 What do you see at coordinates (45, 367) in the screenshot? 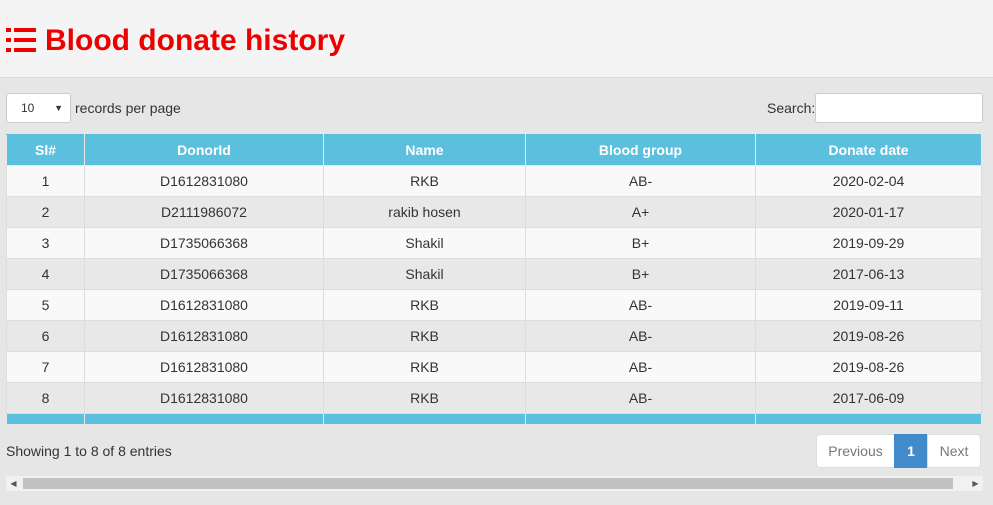
I see `cell-sl: 7` at bounding box center [45, 367].